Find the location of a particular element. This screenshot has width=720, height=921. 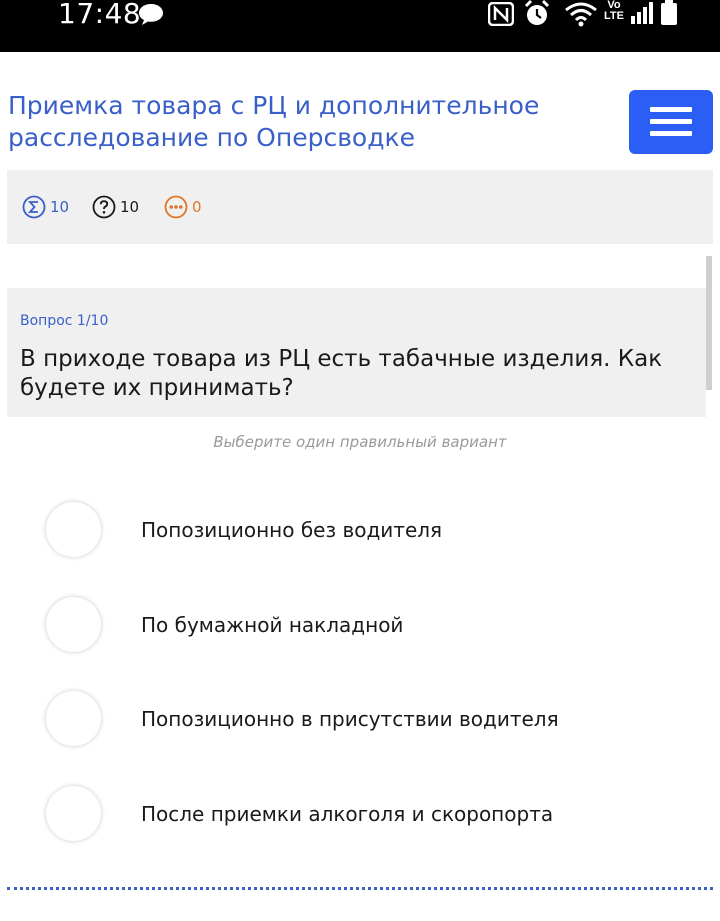

stat-questions: 10 is located at coordinates (115, 207).